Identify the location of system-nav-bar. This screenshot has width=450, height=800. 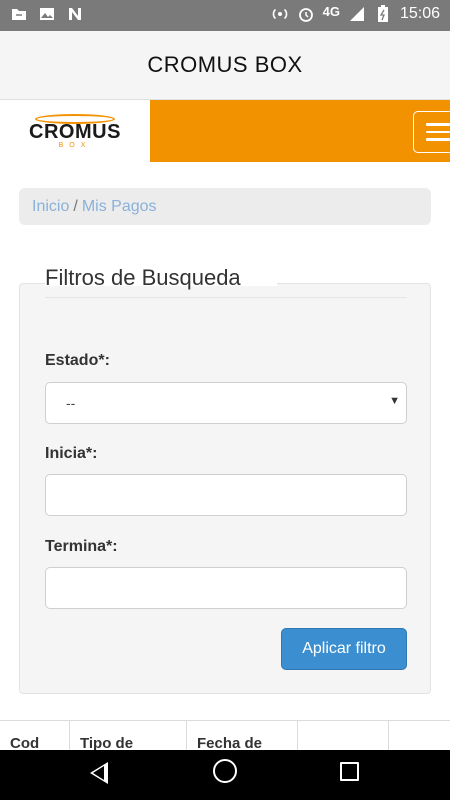
(225, 775).